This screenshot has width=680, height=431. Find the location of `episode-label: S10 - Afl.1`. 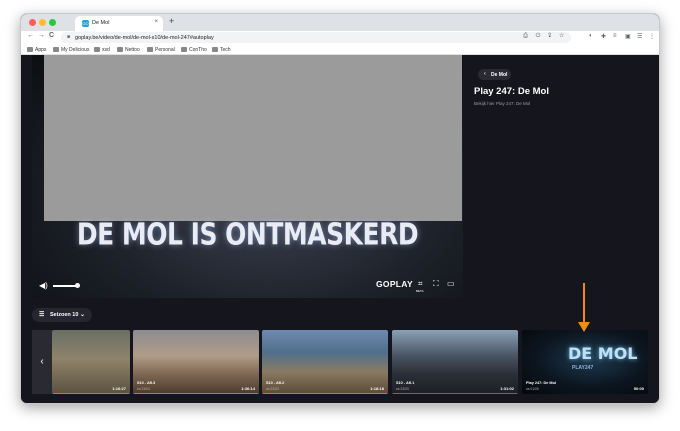

episode-label: S10 - Afl.1 is located at coordinates (405, 383).